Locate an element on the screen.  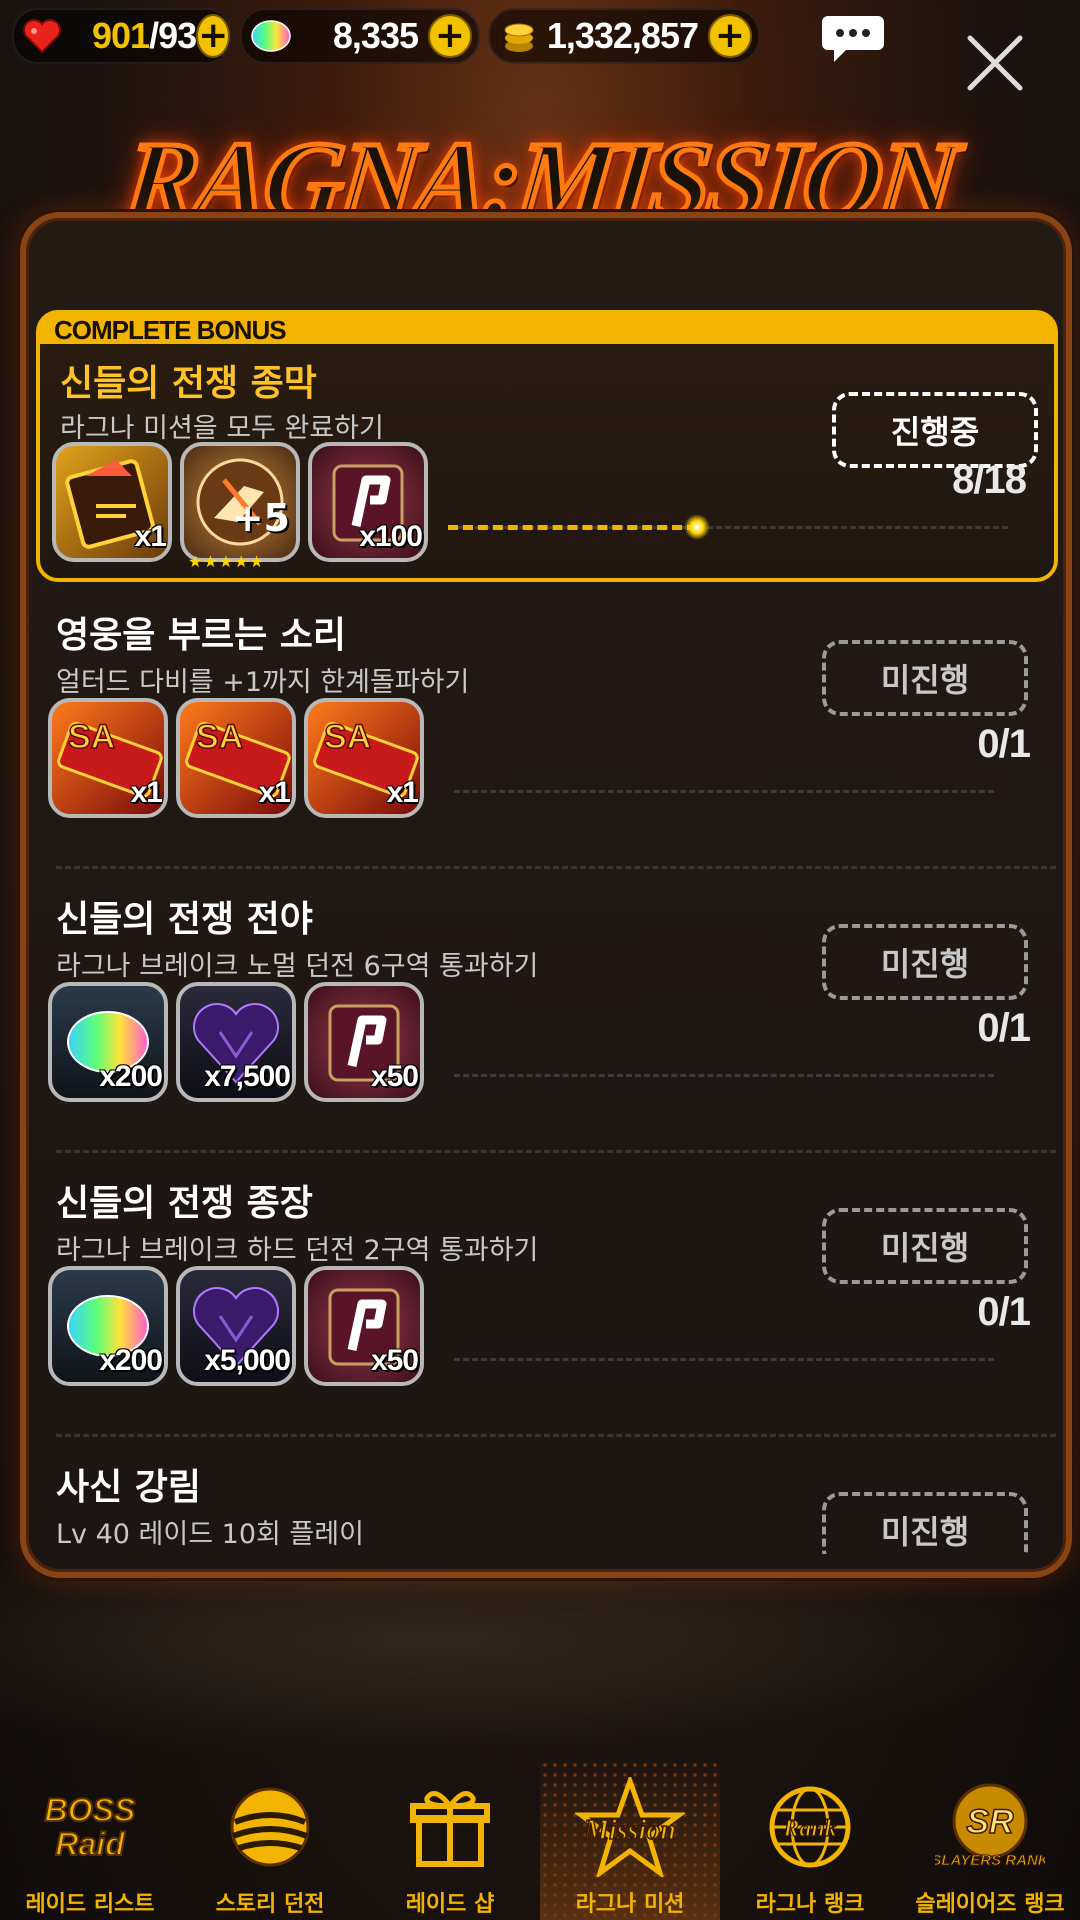
stamina-max: /93 is located at coordinates (173, 35).